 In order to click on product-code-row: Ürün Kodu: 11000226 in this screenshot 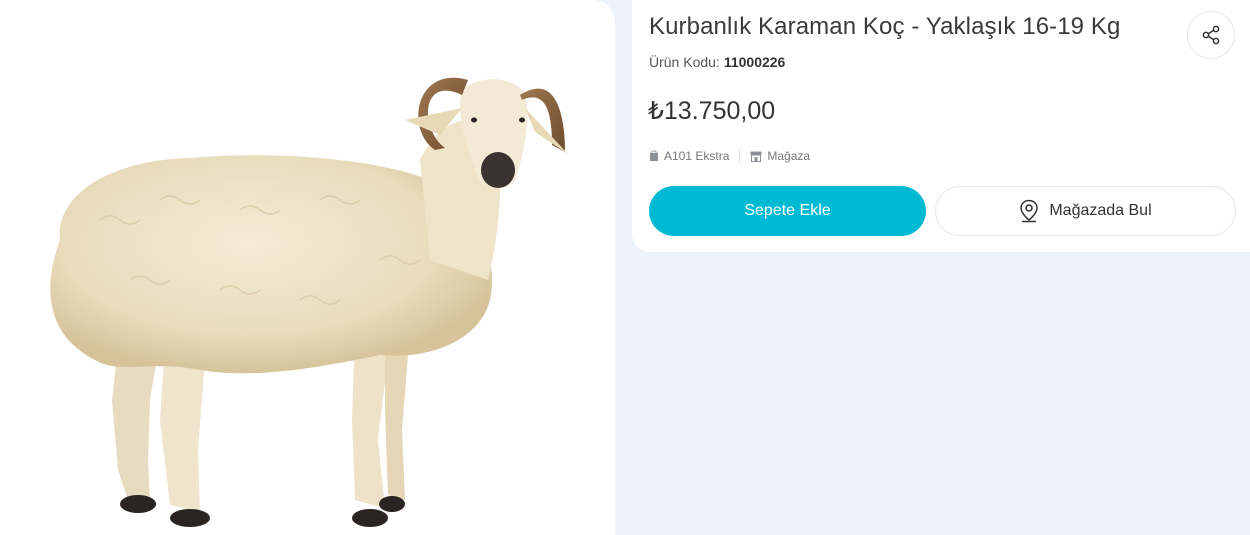, I will do `click(717, 62)`.